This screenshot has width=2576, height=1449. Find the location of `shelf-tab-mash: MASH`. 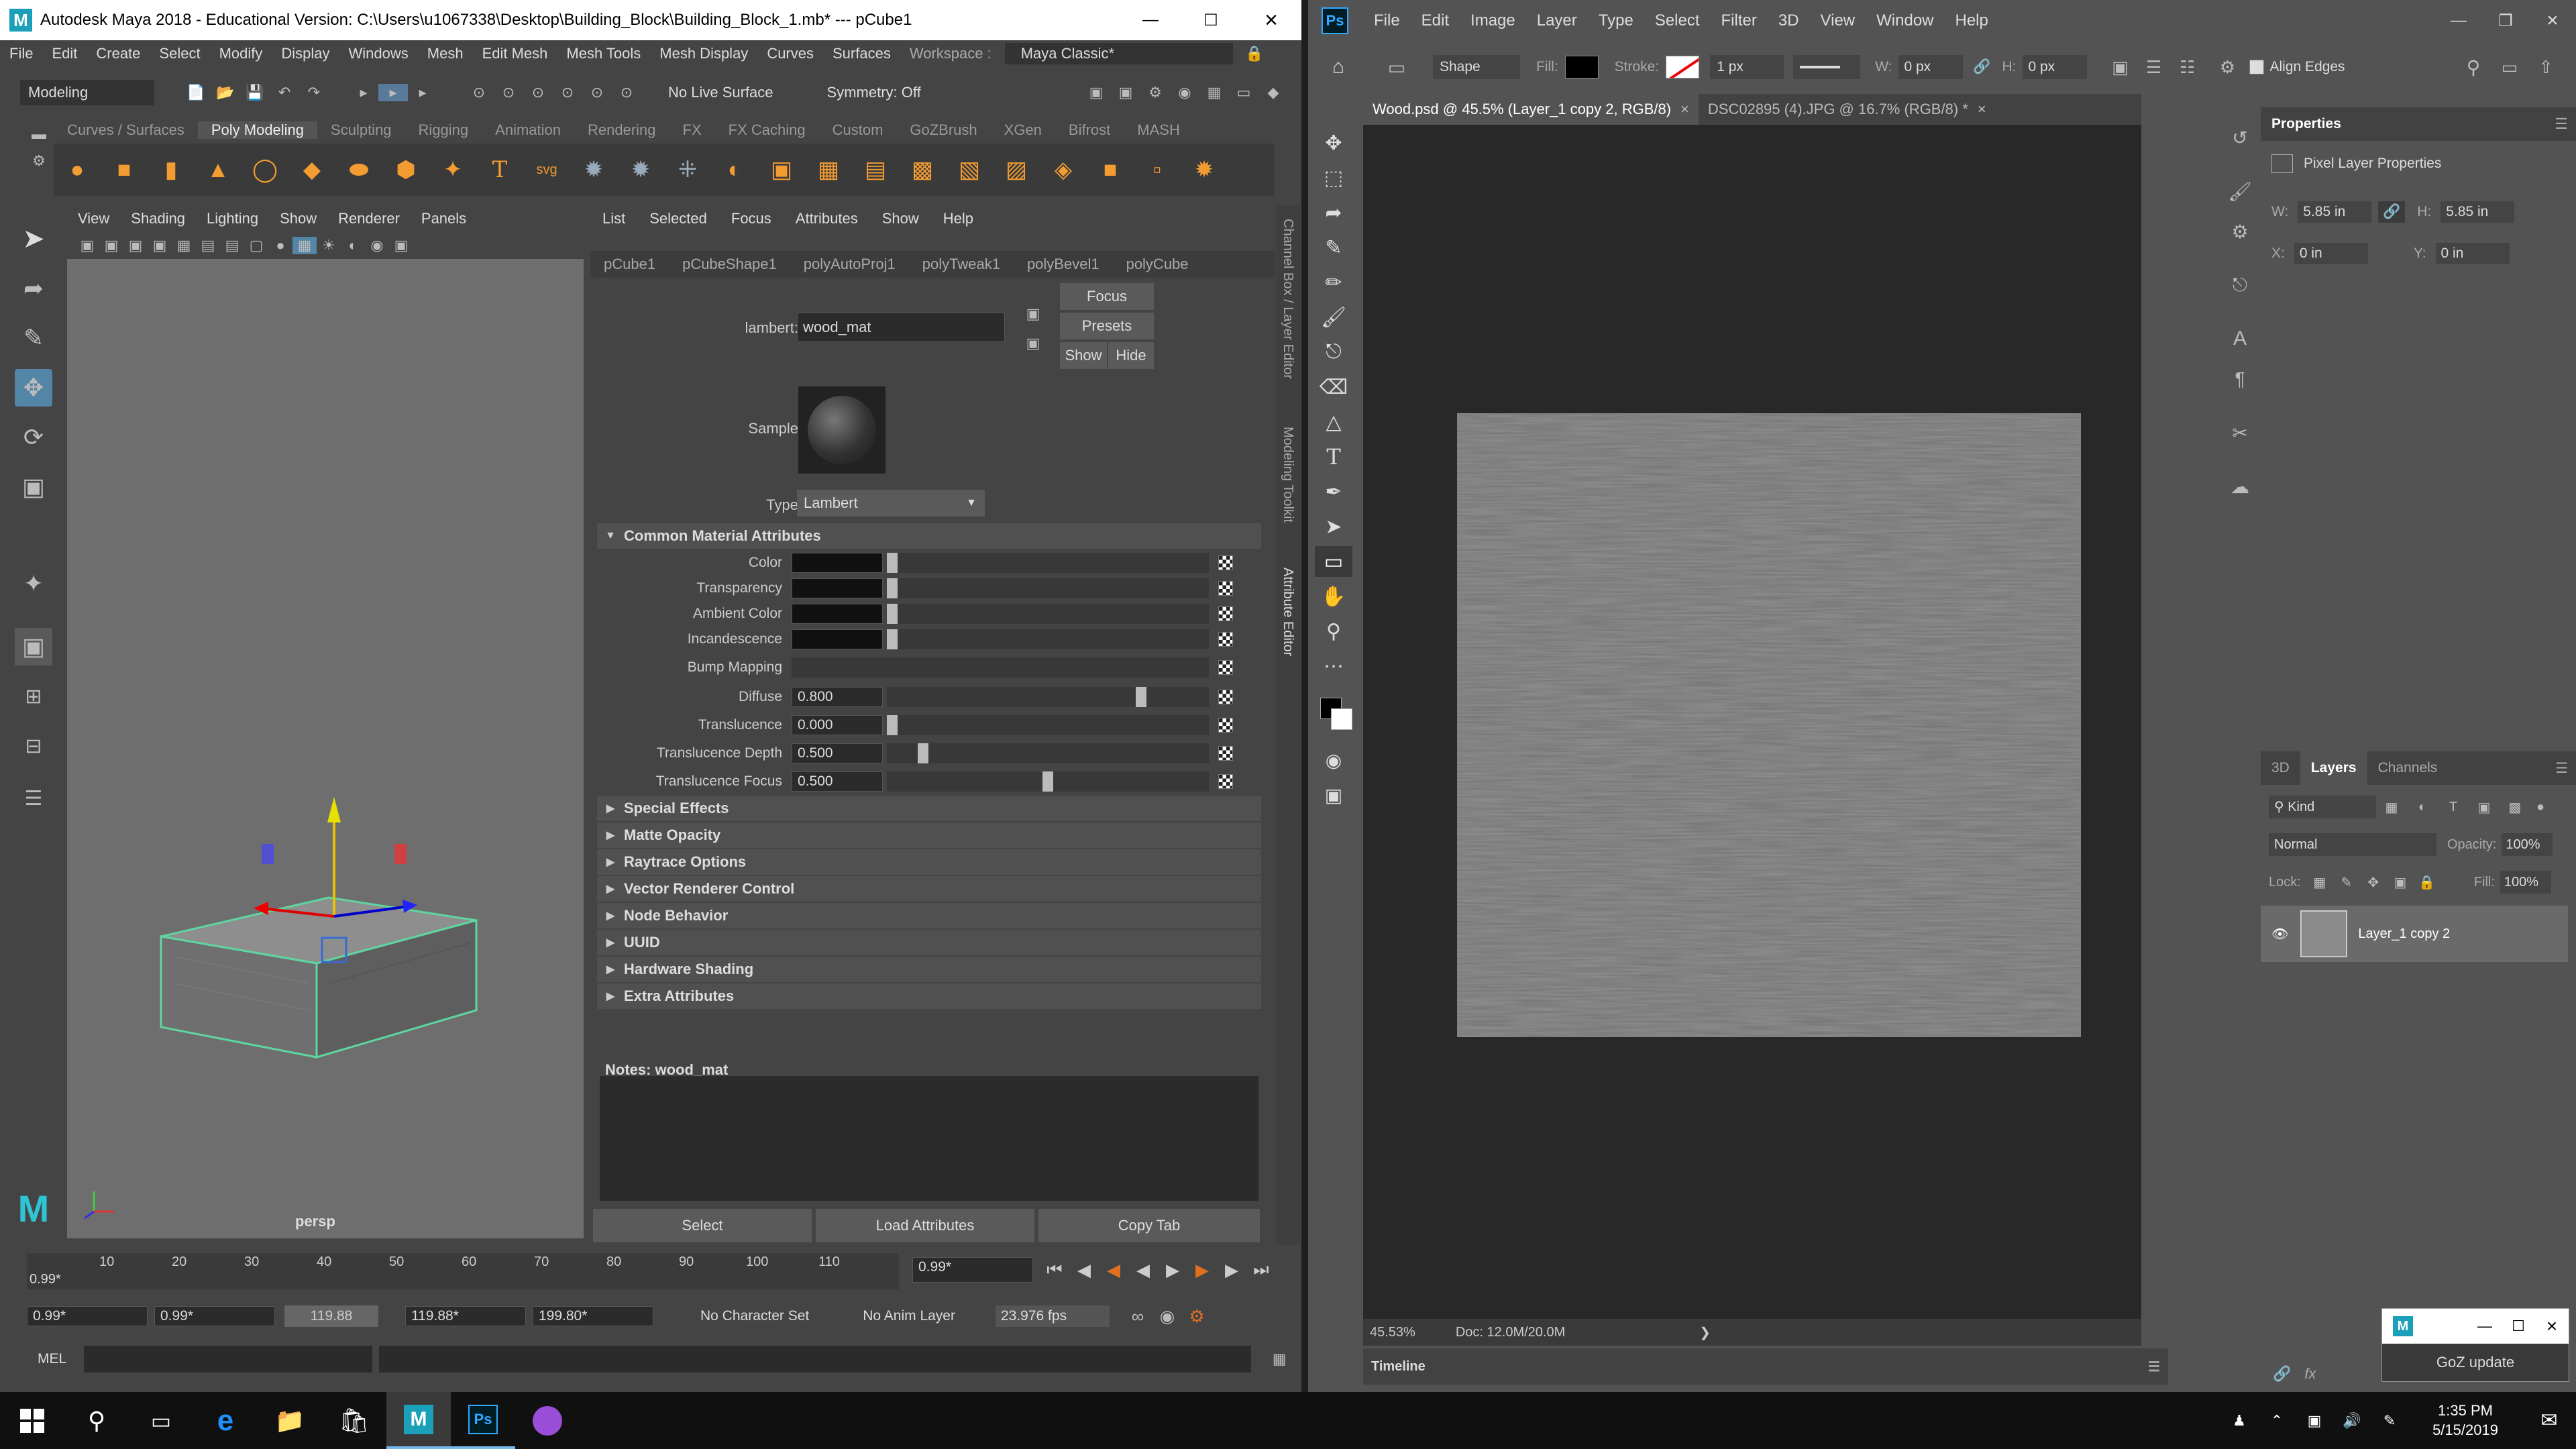

shelf-tab-mash: MASH is located at coordinates (1158, 130).